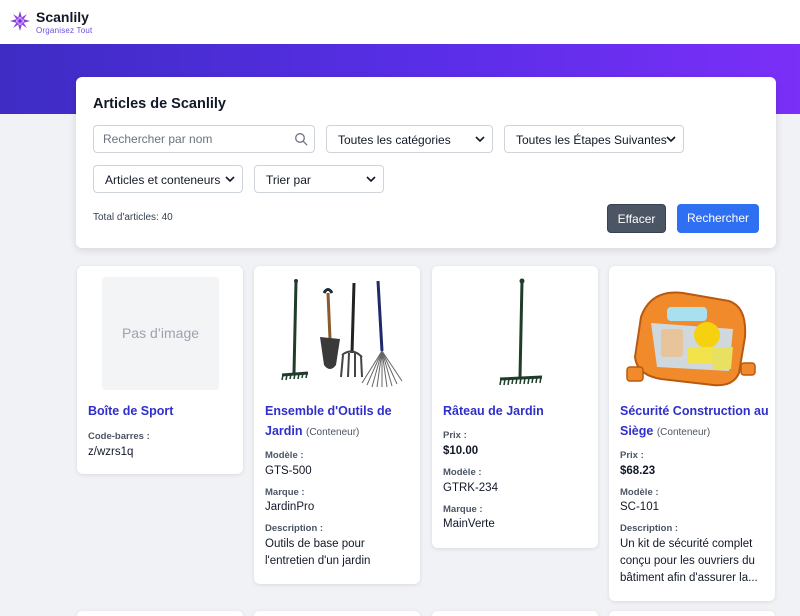 This screenshot has height=616, width=800. I want to click on category-select-value: Toutes les catégories, so click(394, 140).